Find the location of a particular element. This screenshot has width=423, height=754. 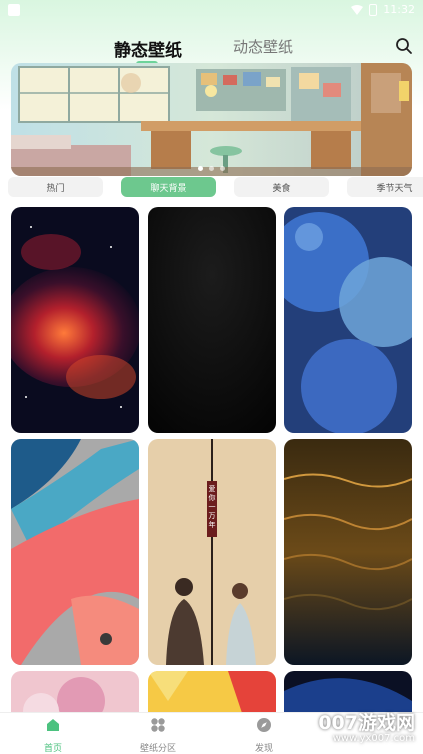

compass-icon is located at coordinates (264, 725).